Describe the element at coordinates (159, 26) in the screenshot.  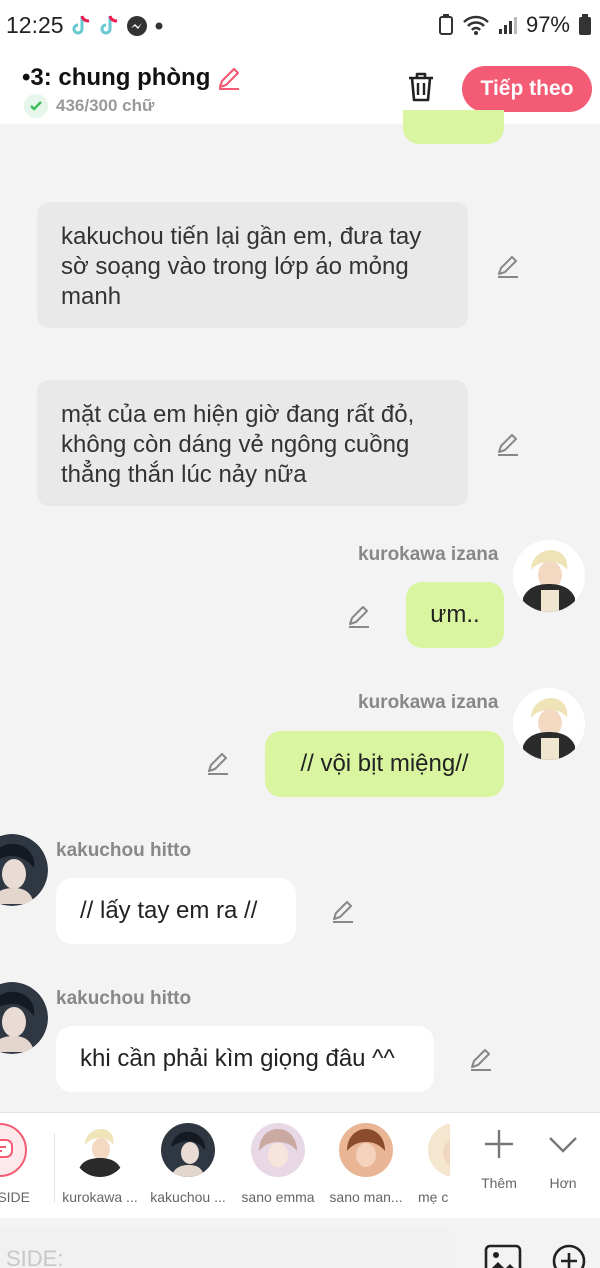
I see `dot-icon` at that location.